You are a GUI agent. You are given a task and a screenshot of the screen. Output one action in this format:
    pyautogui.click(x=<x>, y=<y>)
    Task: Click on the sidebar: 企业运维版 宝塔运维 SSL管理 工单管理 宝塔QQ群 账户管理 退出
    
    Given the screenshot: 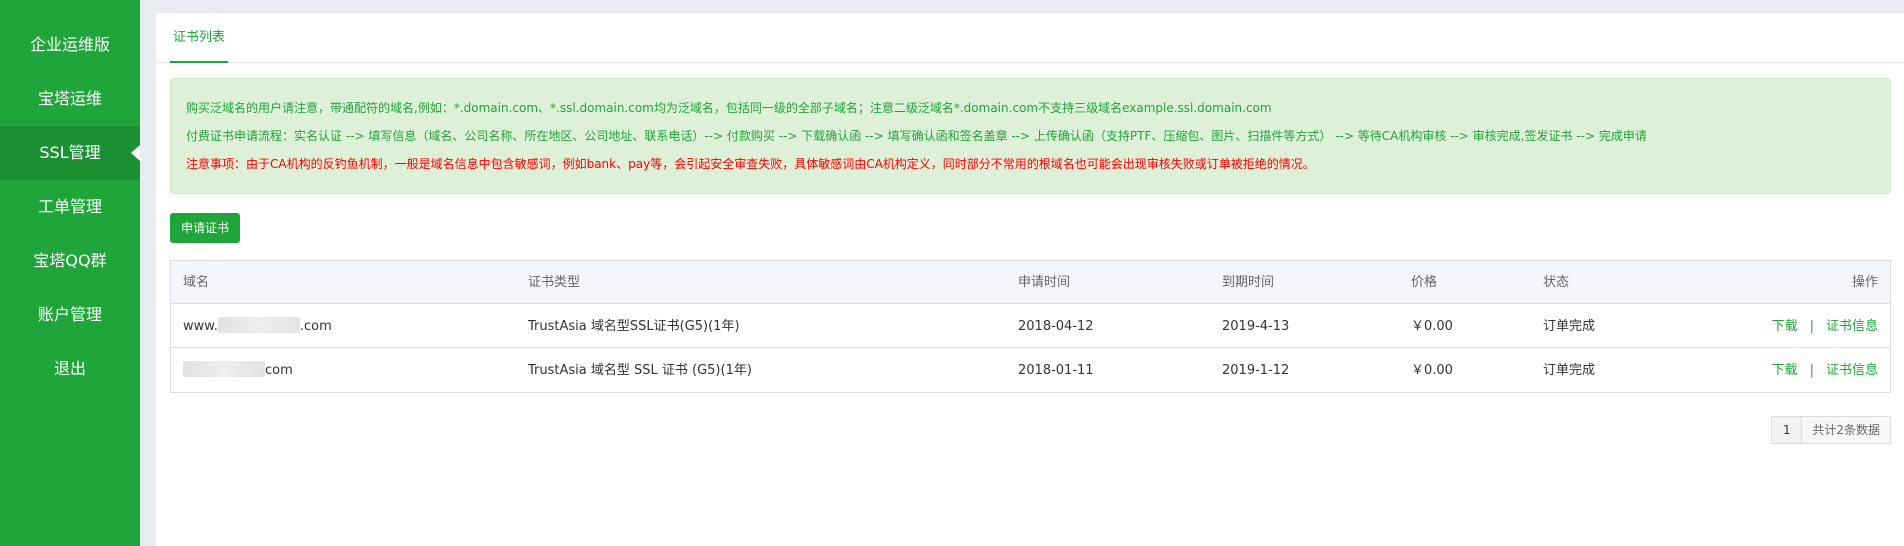 What is the action you would take?
    pyautogui.click(x=70, y=273)
    